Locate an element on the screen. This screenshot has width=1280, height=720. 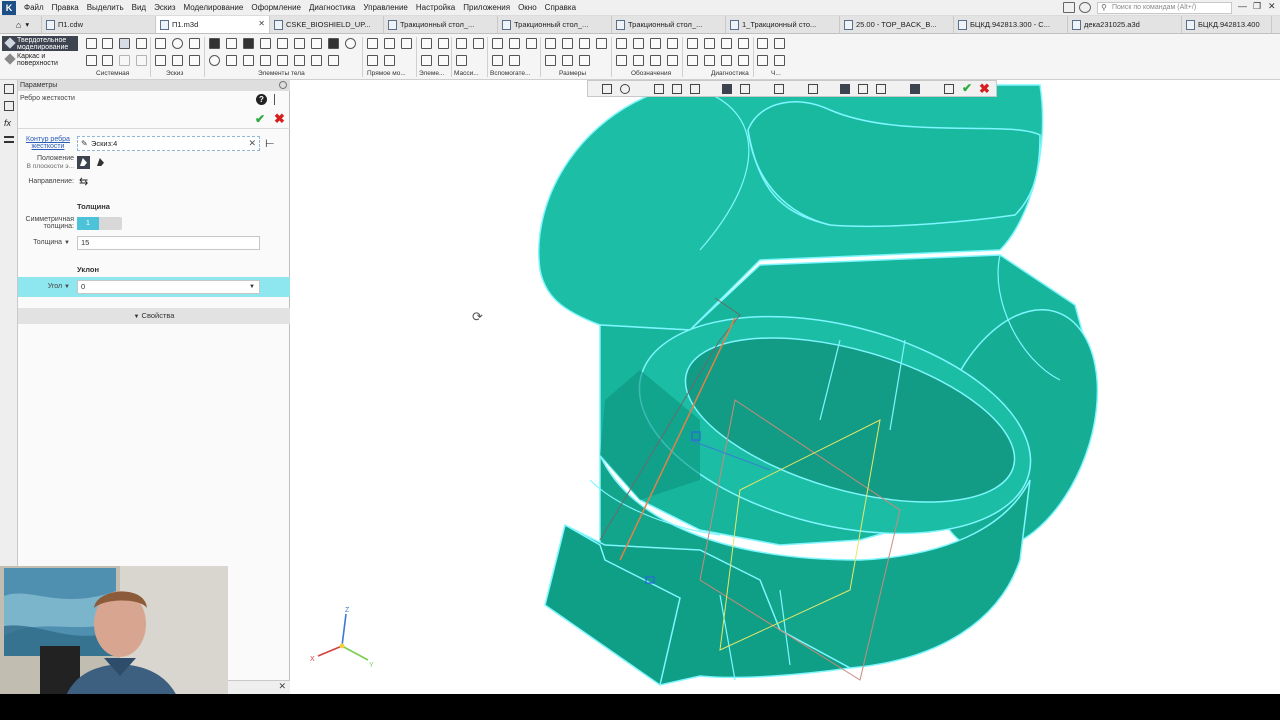
datum-icon is located at coordinates (655, 43).